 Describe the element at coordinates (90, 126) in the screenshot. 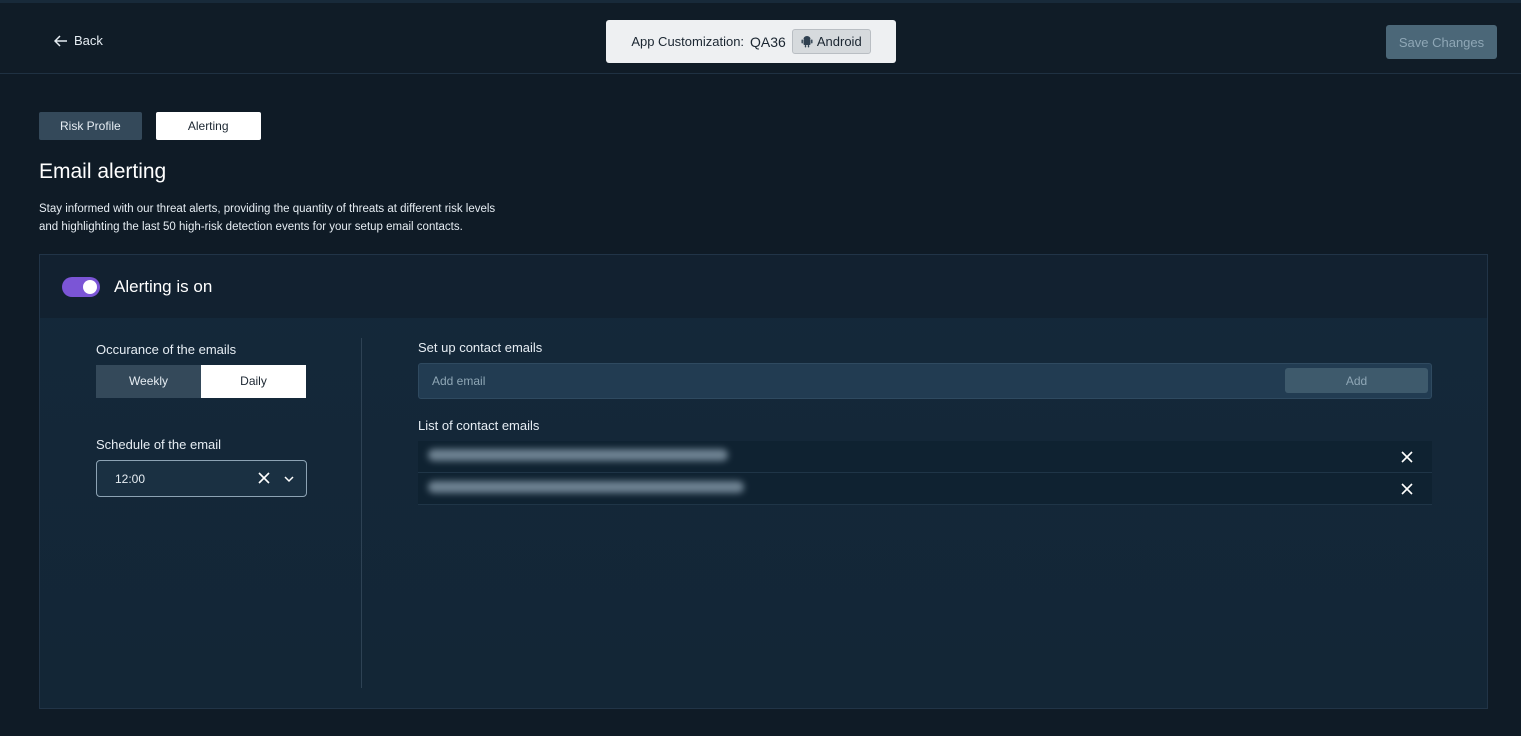

I see `tab-risk-profile: Risk Profile` at that location.